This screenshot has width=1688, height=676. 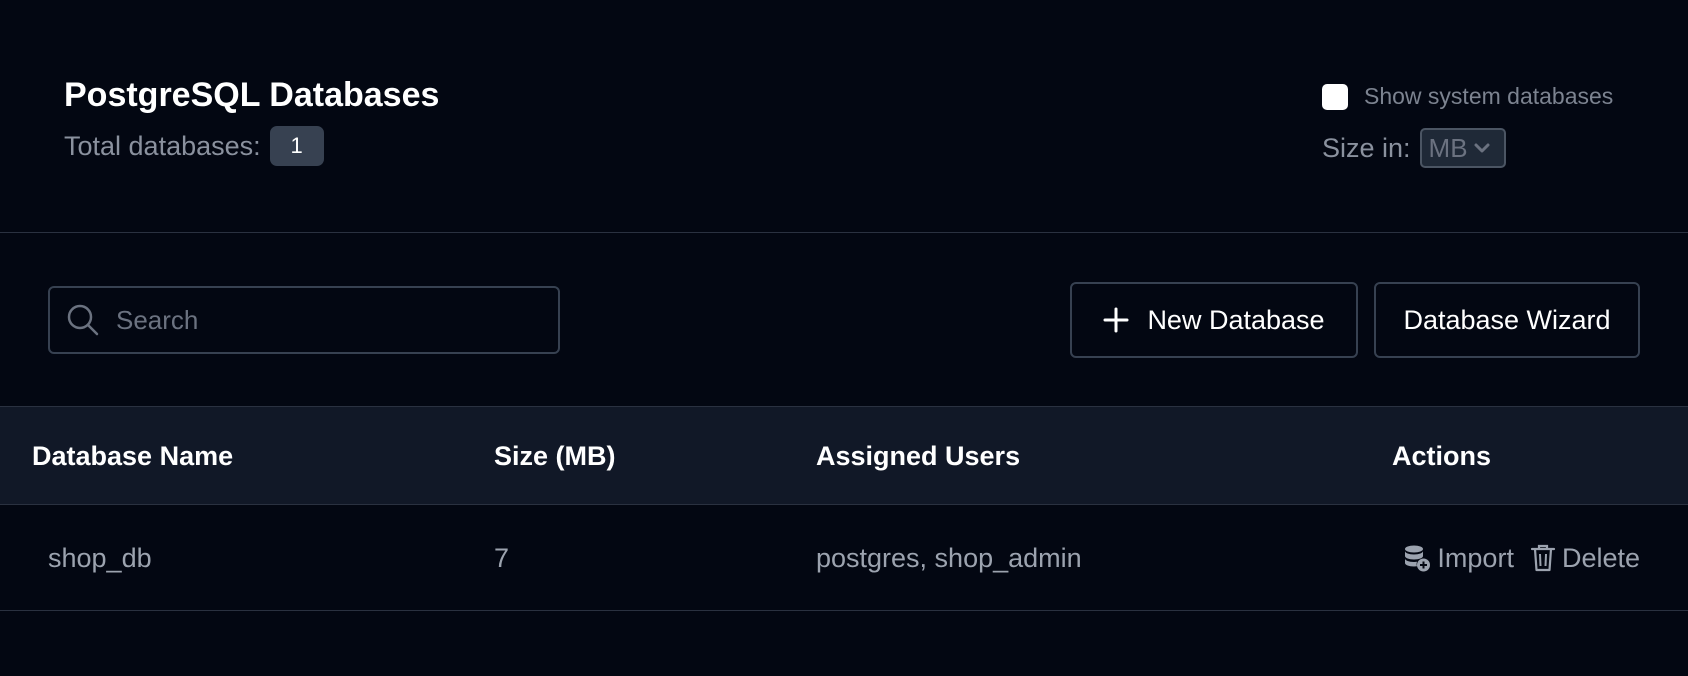 I want to click on import-label: Import, so click(x=1475, y=557).